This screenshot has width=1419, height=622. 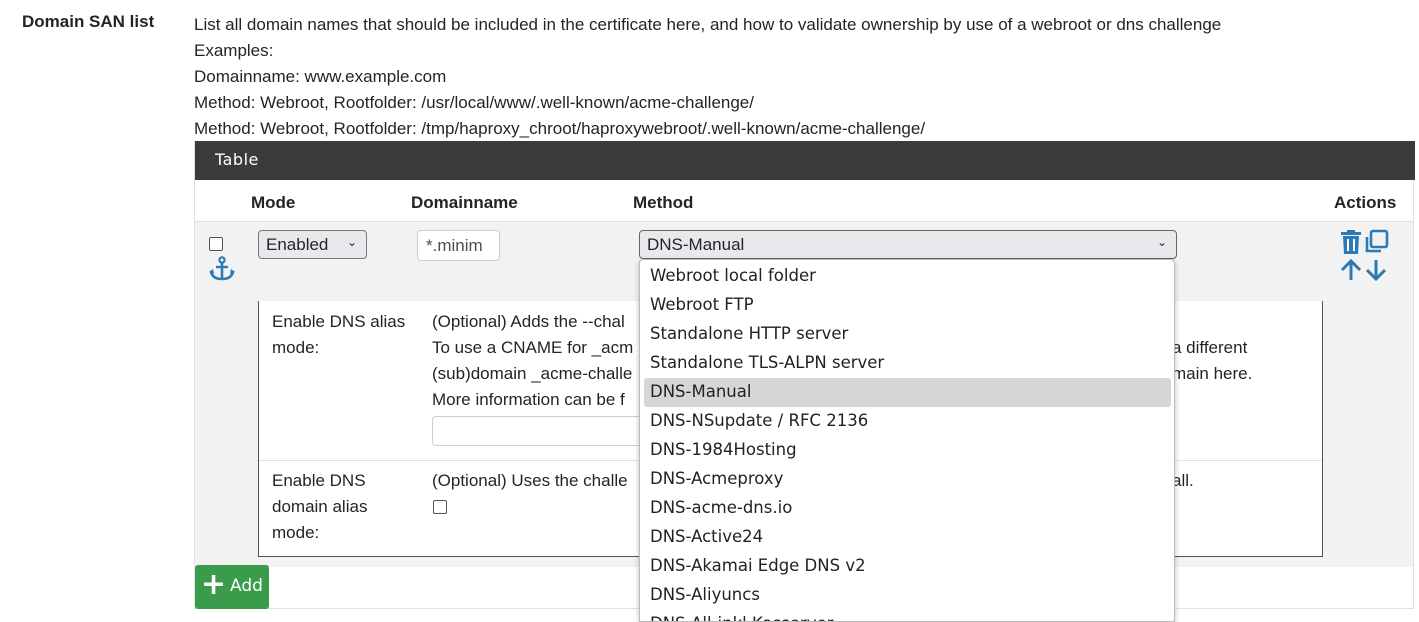 What do you see at coordinates (440, 507) in the screenshot?
I see `dns-domain-alias-checkbox` at bounding box center [440, 507].